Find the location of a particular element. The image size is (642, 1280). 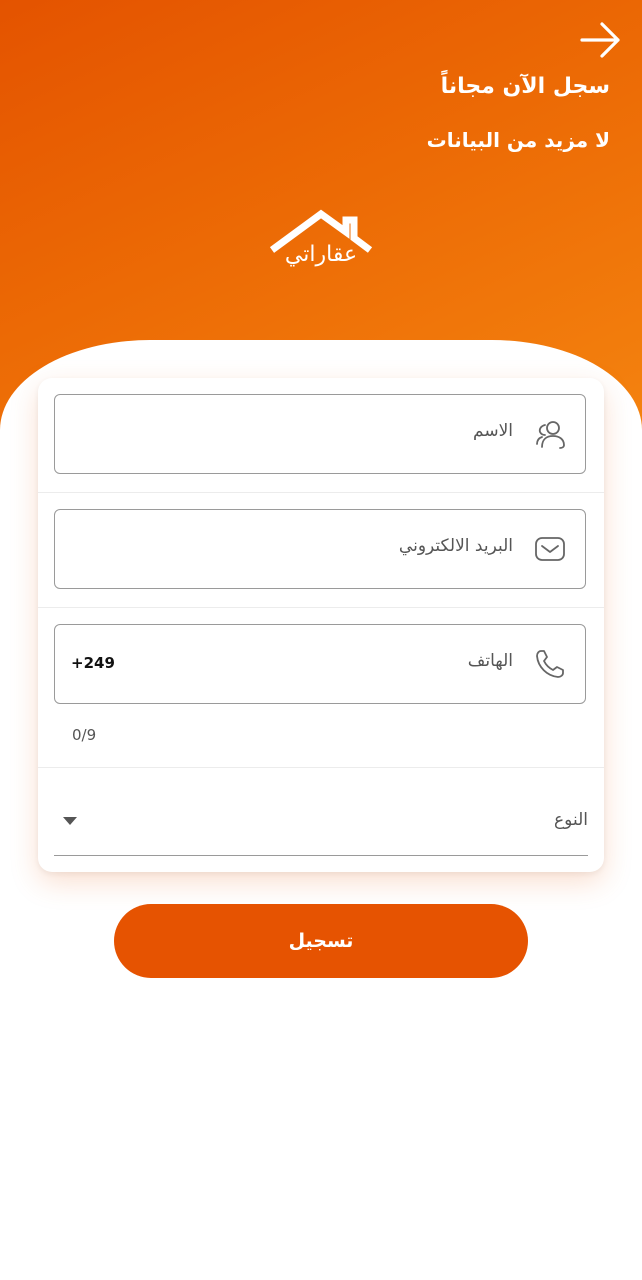

name-field: الاسم is located at coordinates (320, 434).